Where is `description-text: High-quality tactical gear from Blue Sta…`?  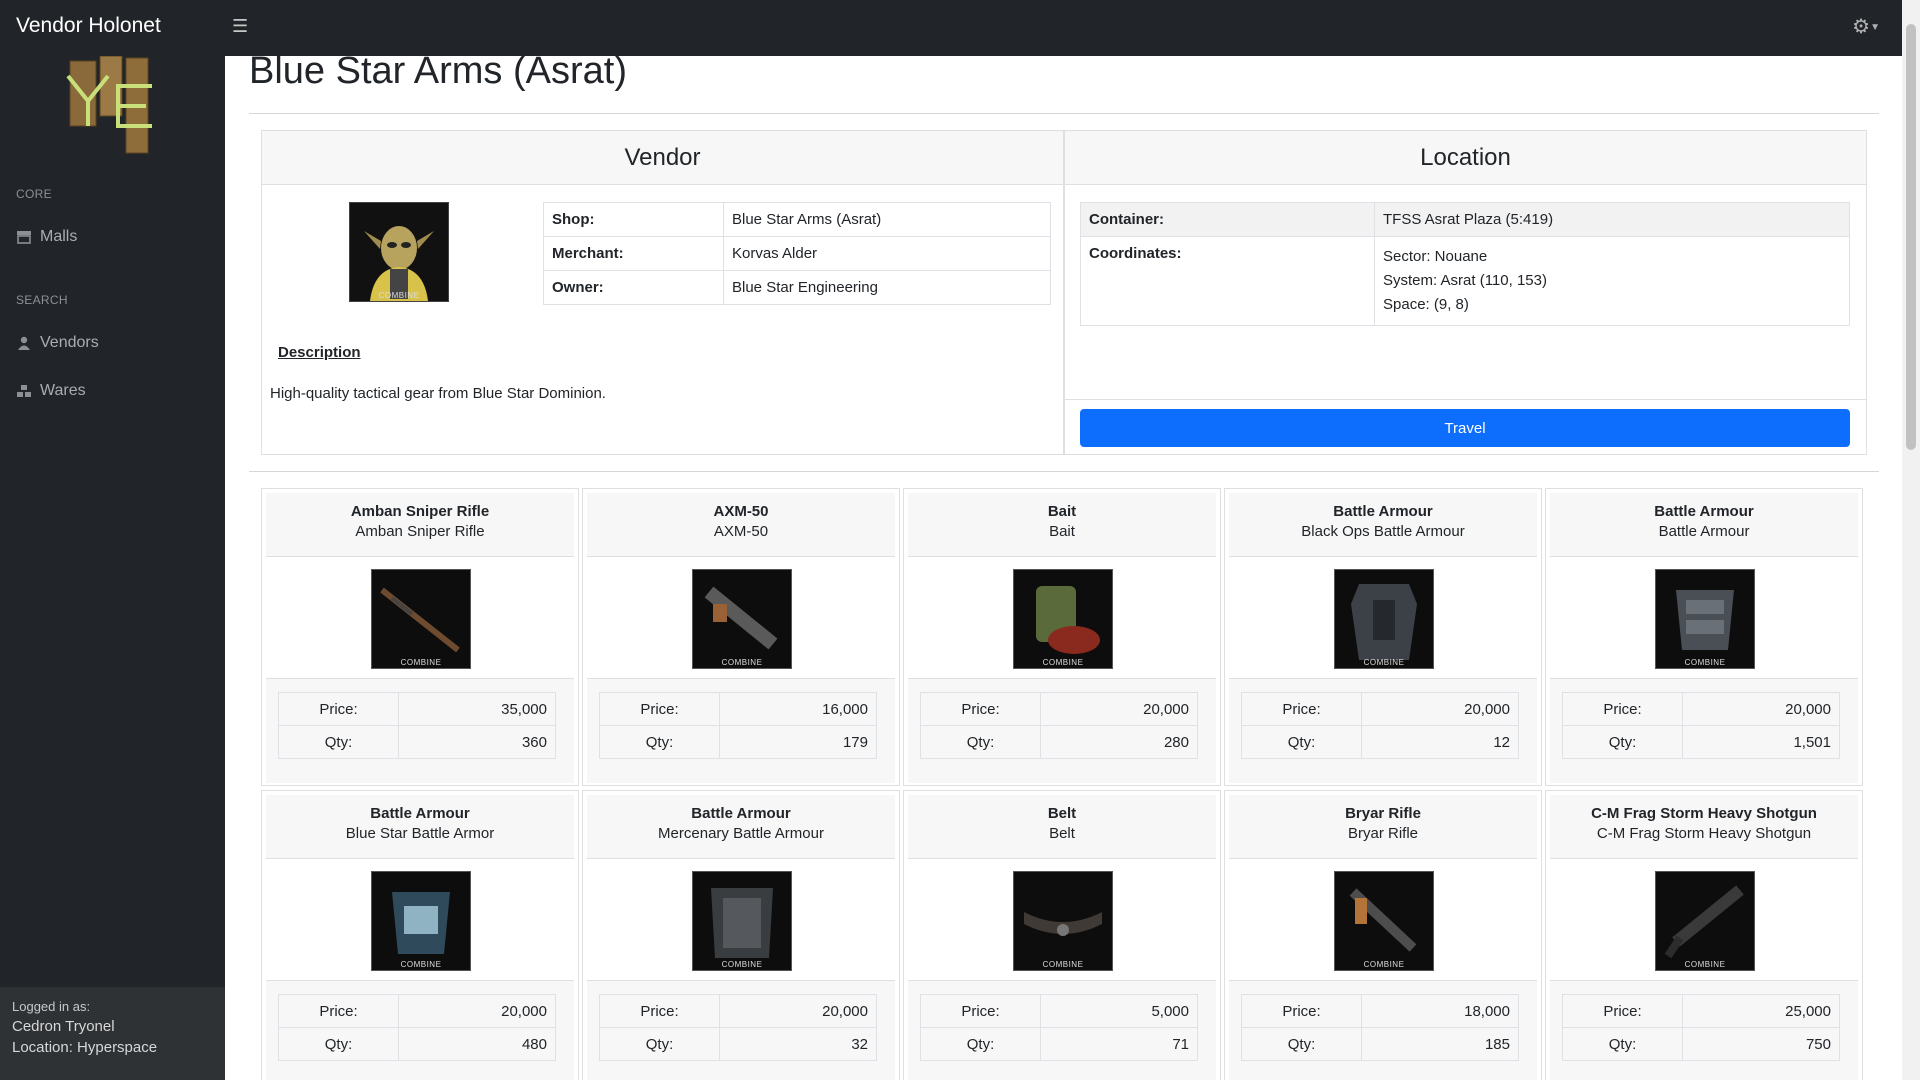 description-text: High-quality tactical gear from Blue Sta… is located at coordinates (438, 393).